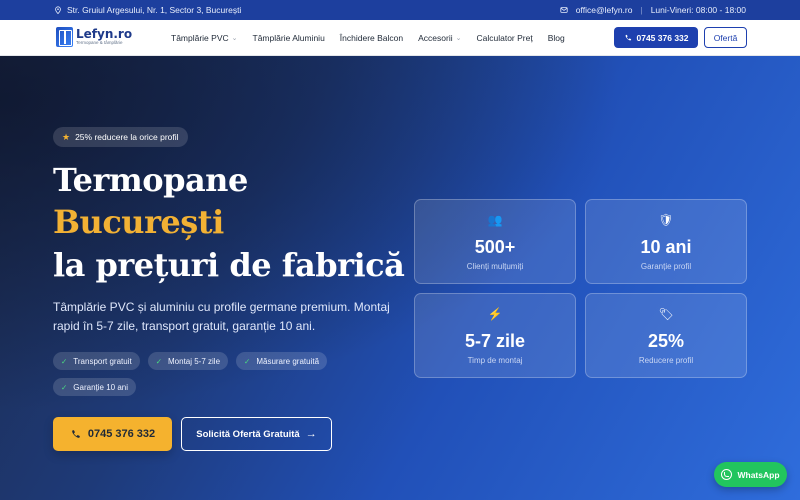  Describe the element at coordinates (194, 361) in the screenshot. I see `chip-label: Montaj 5-7 zile` at that location.